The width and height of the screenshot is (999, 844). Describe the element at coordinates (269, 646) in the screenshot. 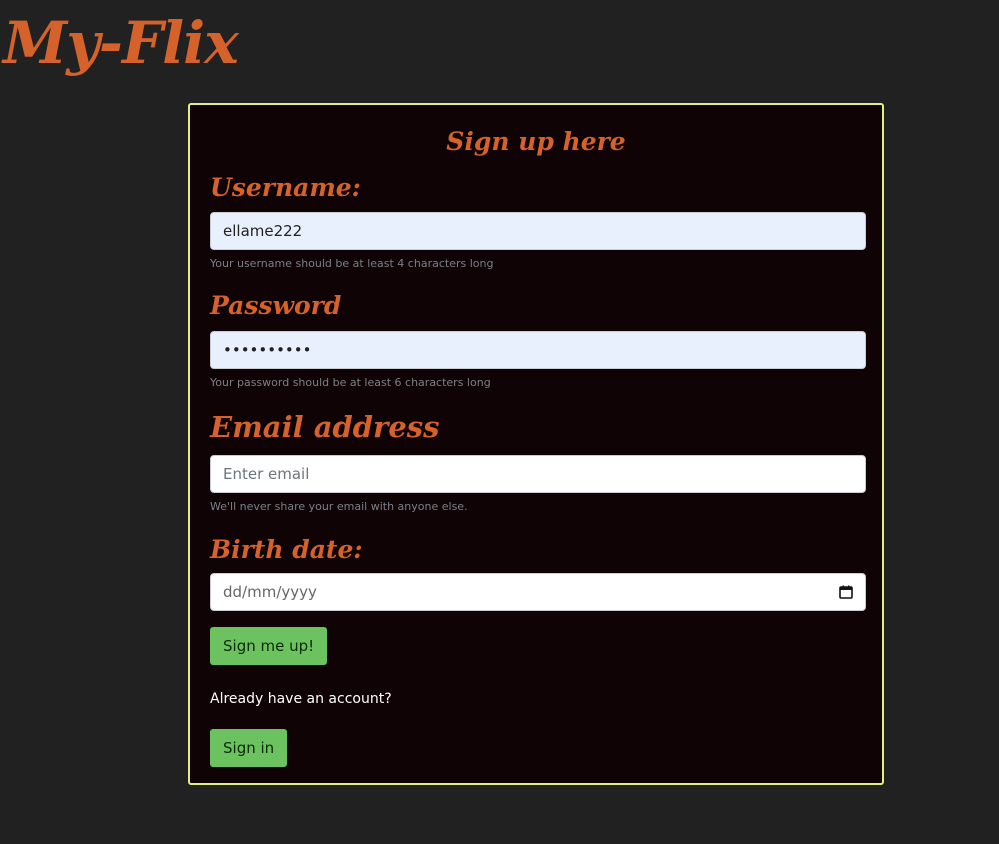

I see `signup-button: Sign me up!` at that location.